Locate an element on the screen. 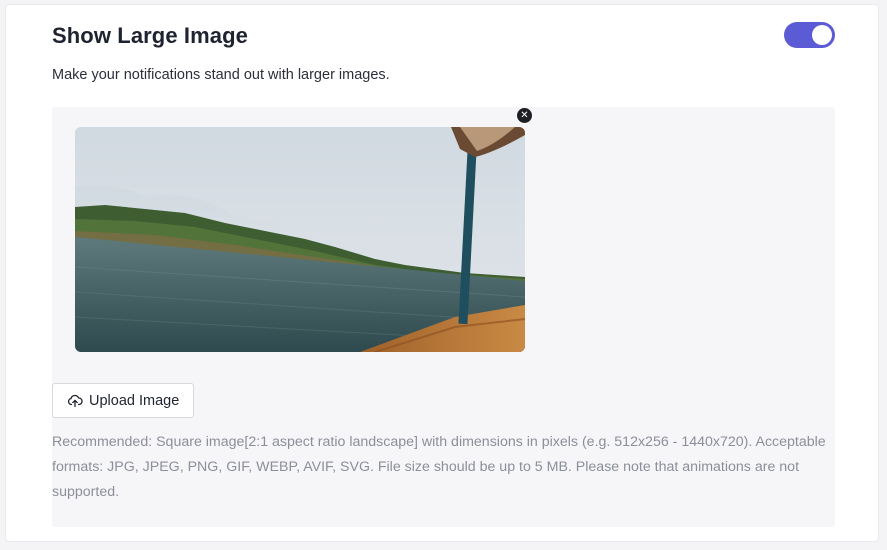  remove-image-button: ✕ is located at coordinates (524, 115).